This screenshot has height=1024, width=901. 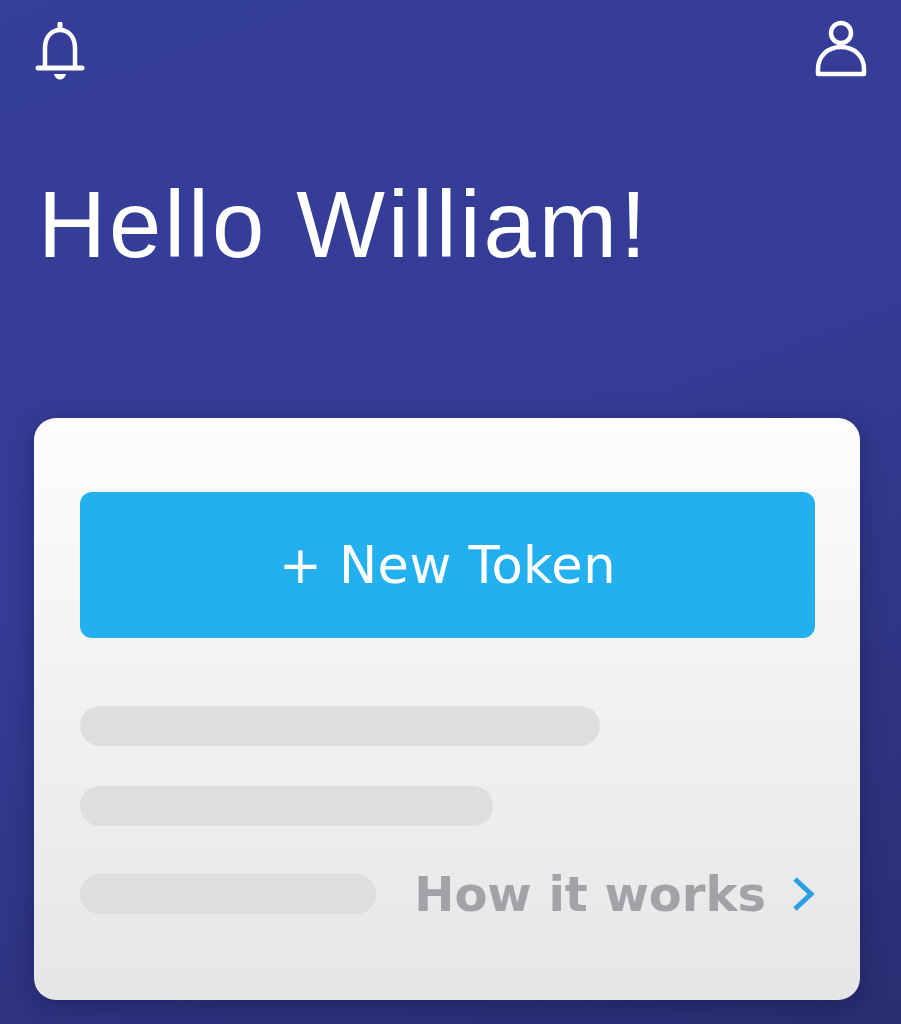 What do you see at coordinates (614, 894) in the screenshot?
I see `how-it-works-link: How it works` at bounding box center [614, 894].